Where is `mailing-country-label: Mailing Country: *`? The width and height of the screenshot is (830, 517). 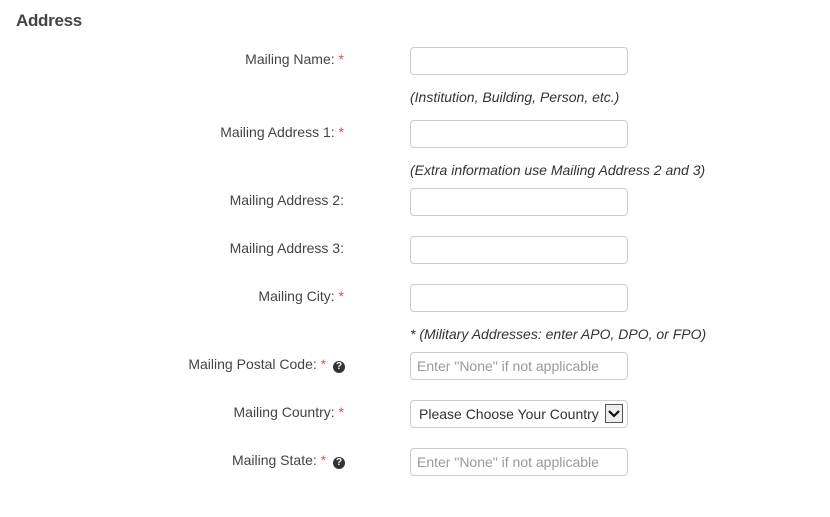 mailing-country-label: Mailing Country: * is located at coordinates (289, 412).